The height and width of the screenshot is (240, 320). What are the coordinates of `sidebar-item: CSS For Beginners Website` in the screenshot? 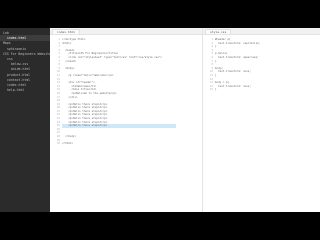 It's located at (27, 54).